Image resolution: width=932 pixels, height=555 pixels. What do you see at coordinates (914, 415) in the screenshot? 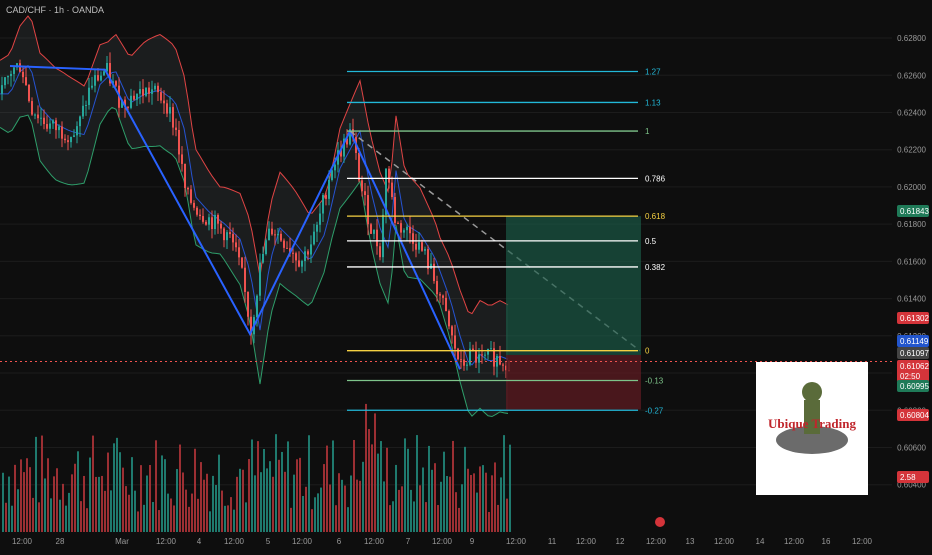
I see `price-tag-text: 0.60804` at bounding box center [914, 415].